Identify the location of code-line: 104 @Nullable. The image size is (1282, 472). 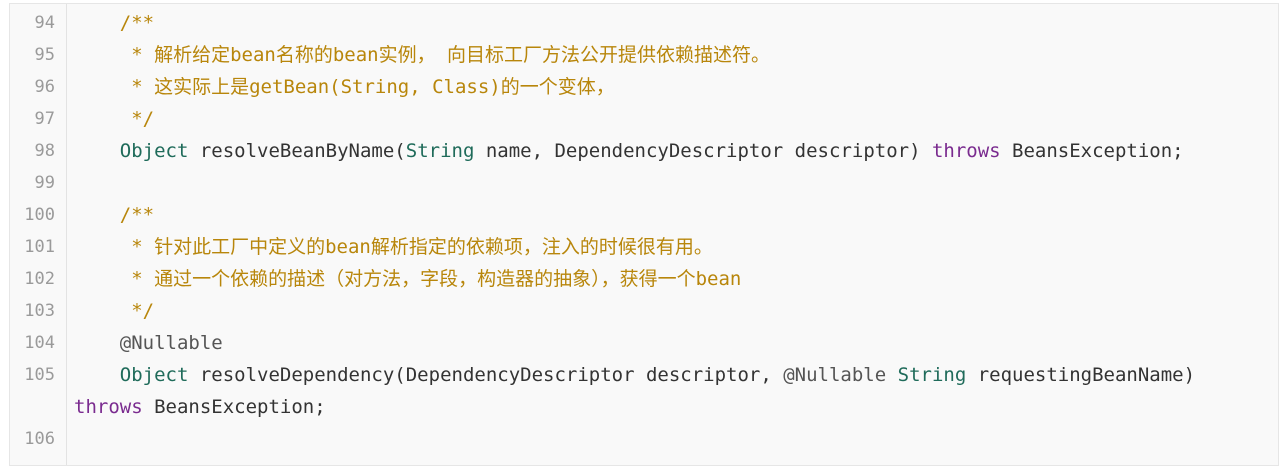
(644, 343).